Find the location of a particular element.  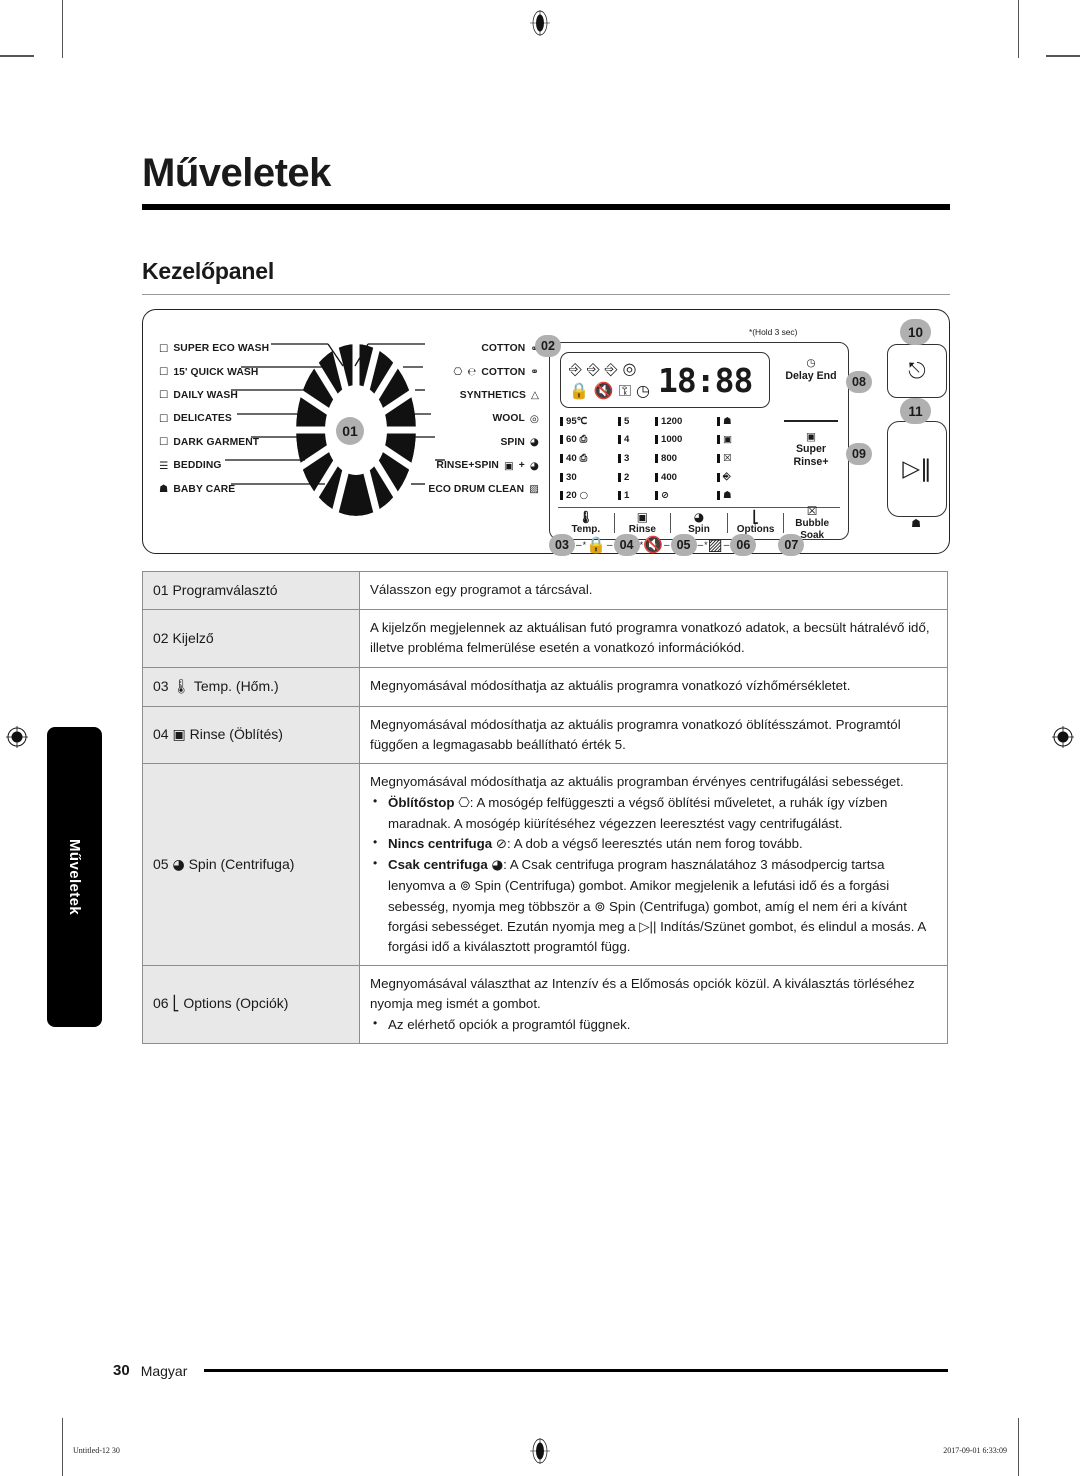

lcd-status-row-1: ⎆ ⎆ ⎆ ◎ is located at coordinates (609, 369).